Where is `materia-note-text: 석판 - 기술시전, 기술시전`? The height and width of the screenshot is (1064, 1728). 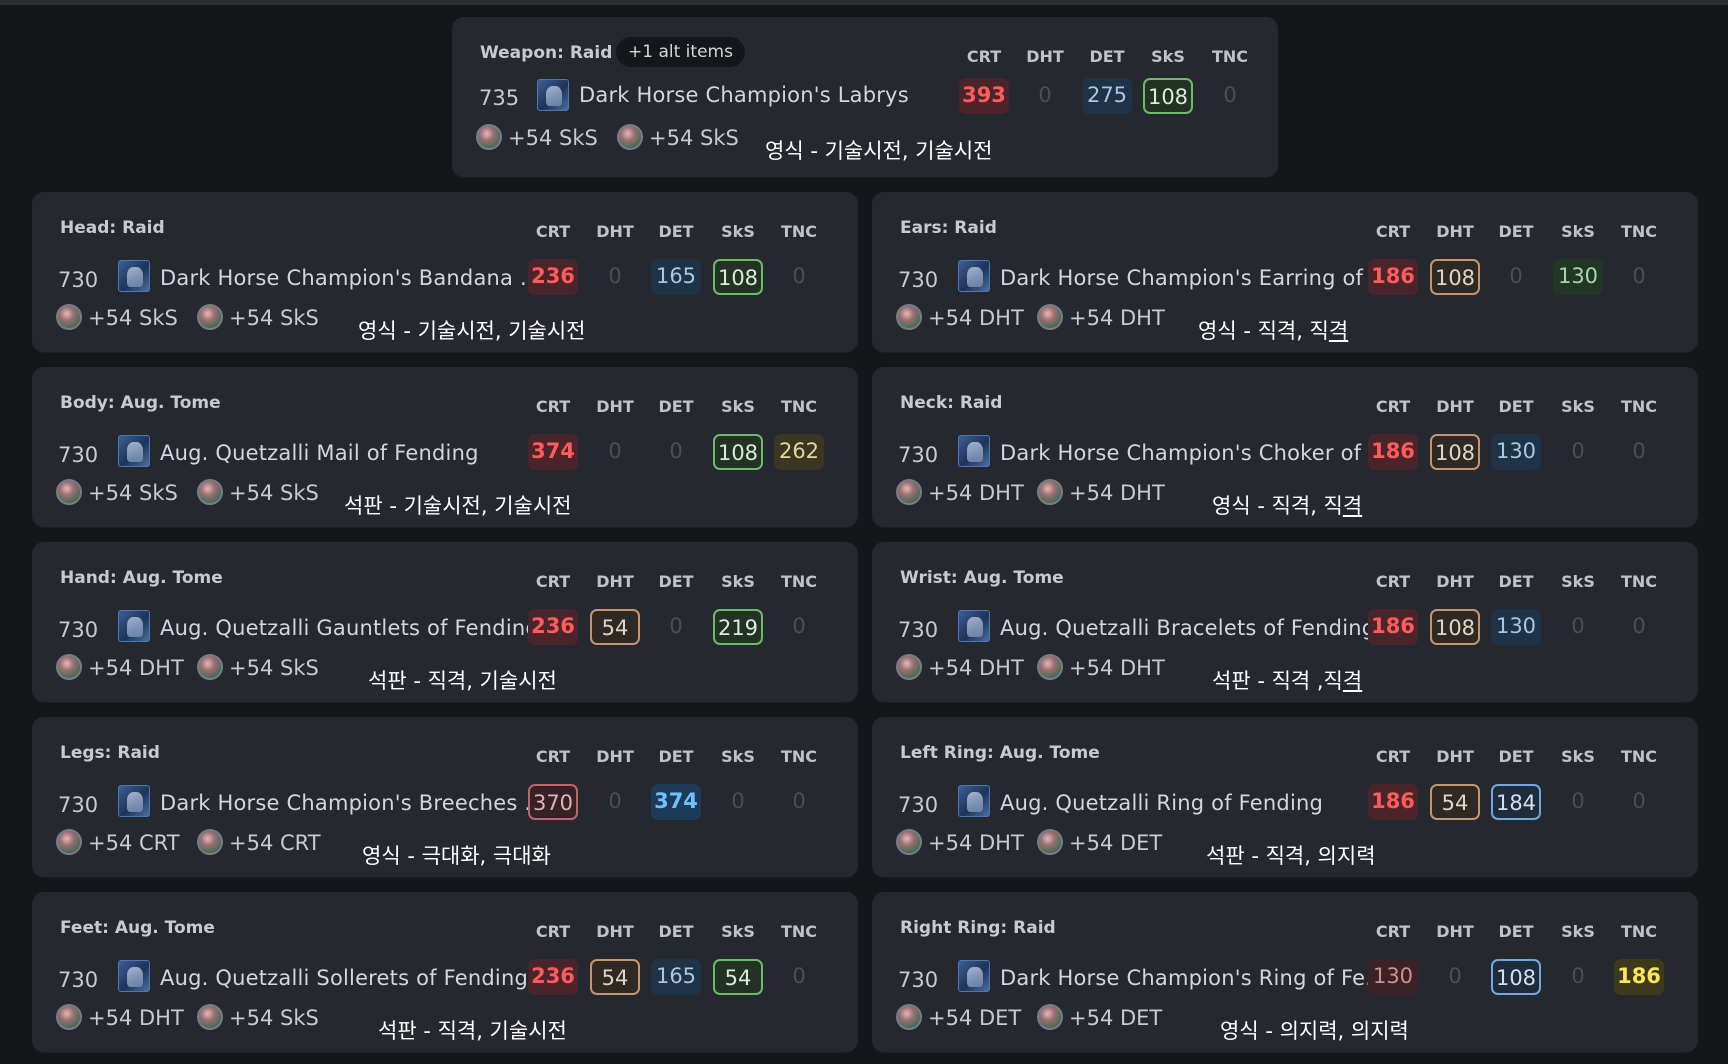 materia-note-text: 석판 - 기술시전, 기술시전 is located at coordinates (458, 506).